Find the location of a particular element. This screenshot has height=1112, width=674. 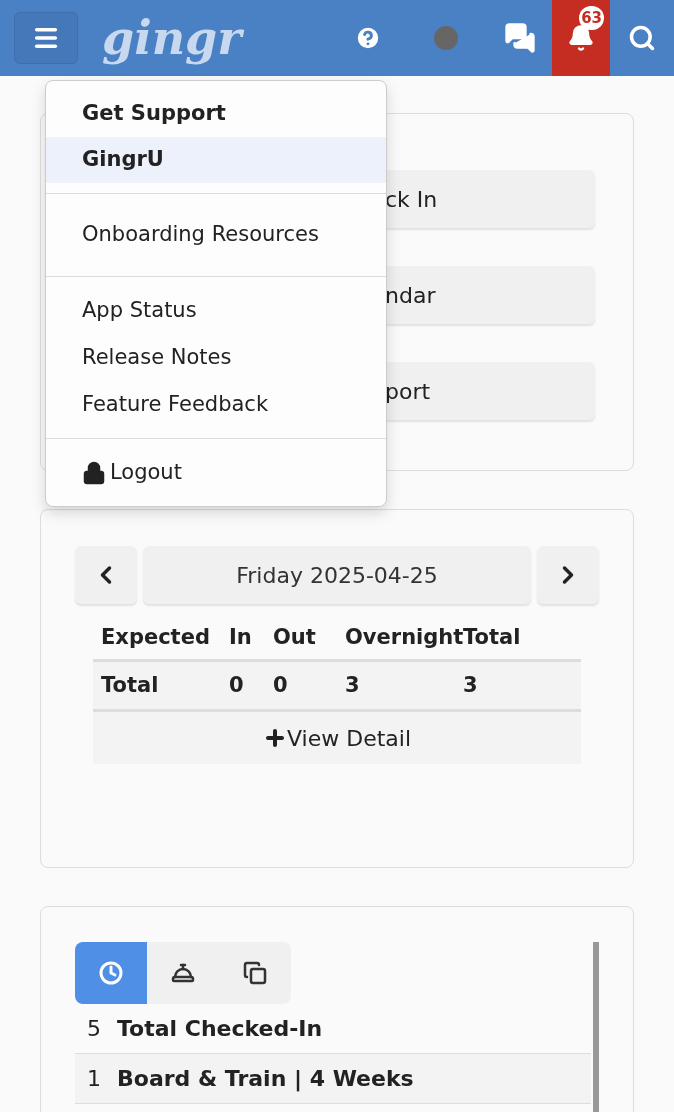

lock-icon is located at coordinates (94, 472).